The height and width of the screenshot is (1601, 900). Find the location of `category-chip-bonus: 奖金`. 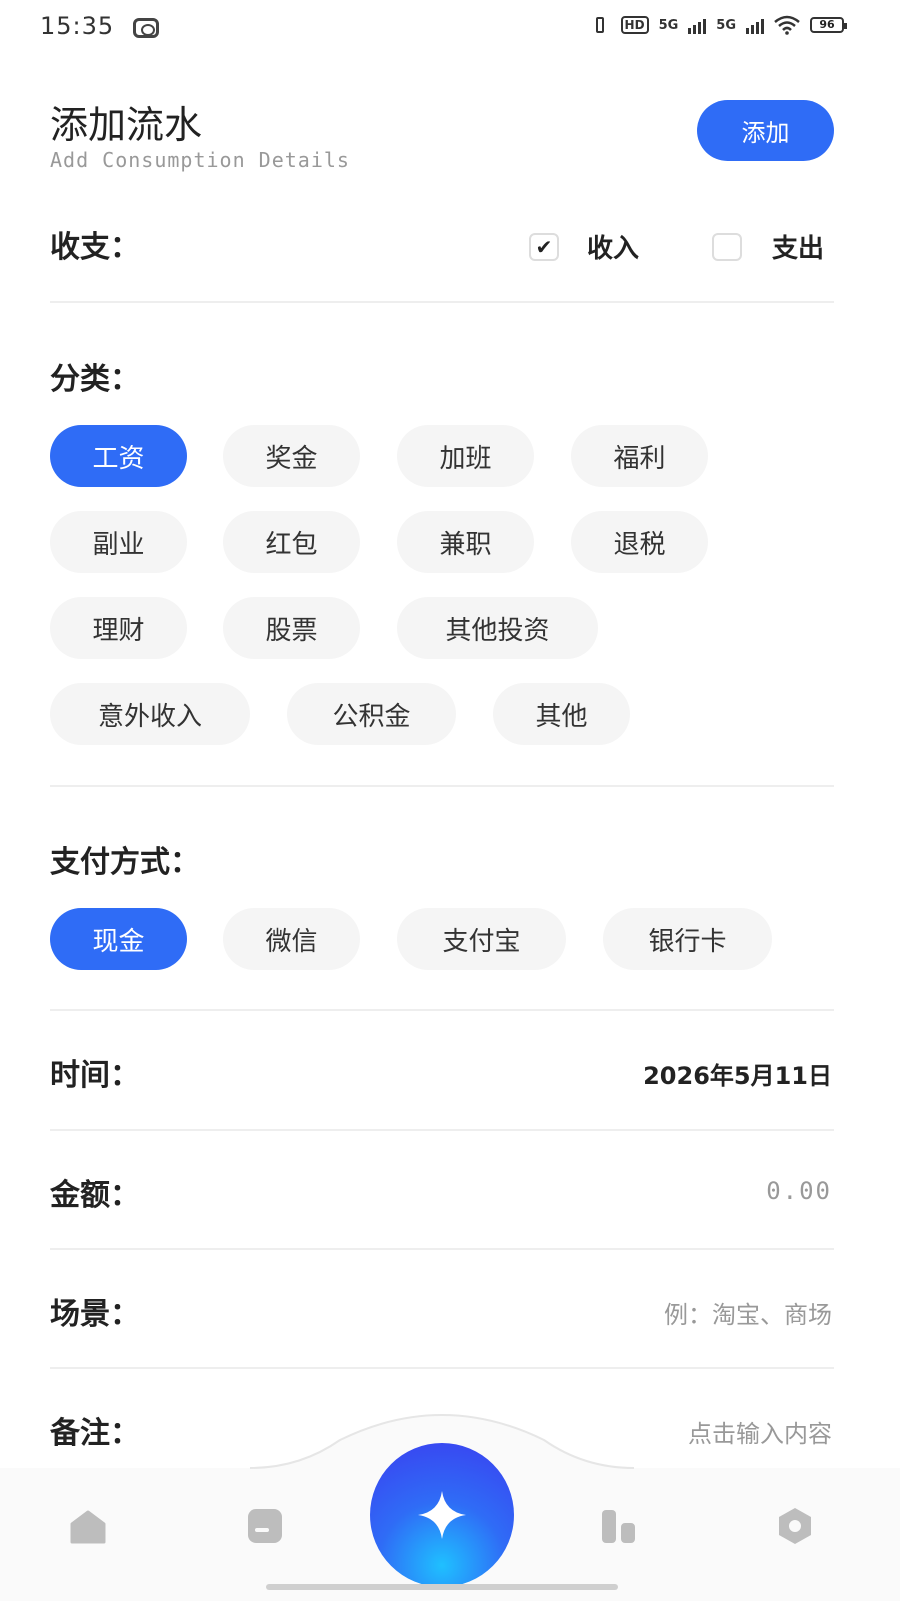

category-chip-bonus: 奖金 is located at coordinates (291, 456).